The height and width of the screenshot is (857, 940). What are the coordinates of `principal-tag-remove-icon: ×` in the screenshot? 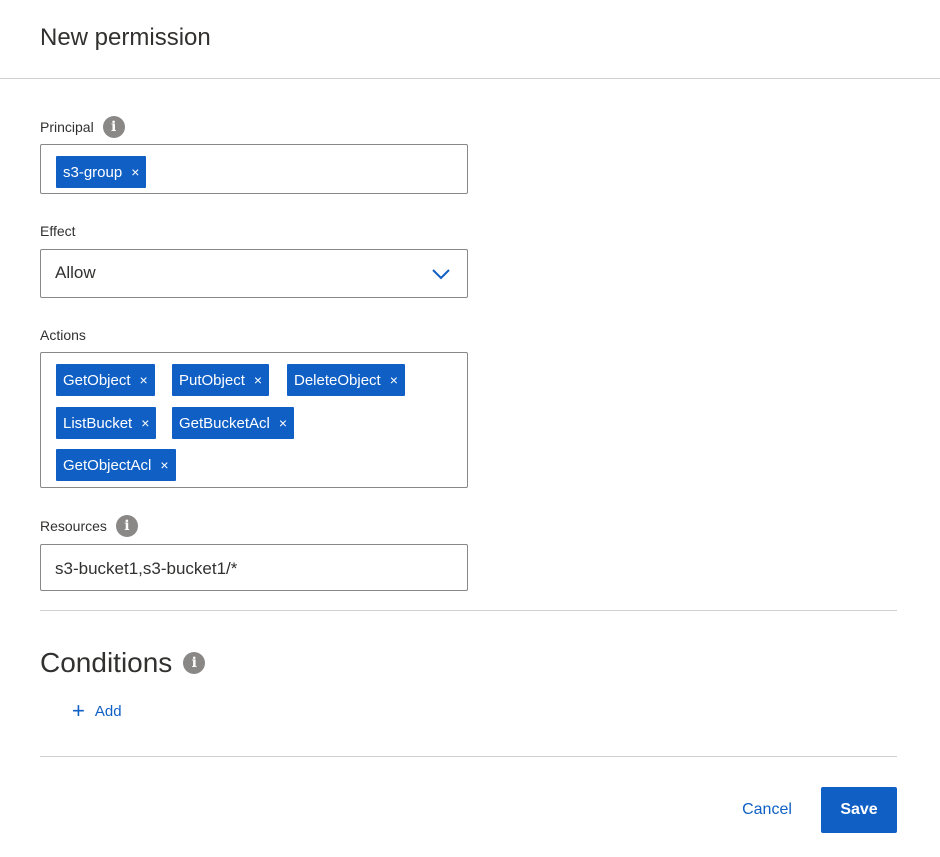 It's located at (135, 172).